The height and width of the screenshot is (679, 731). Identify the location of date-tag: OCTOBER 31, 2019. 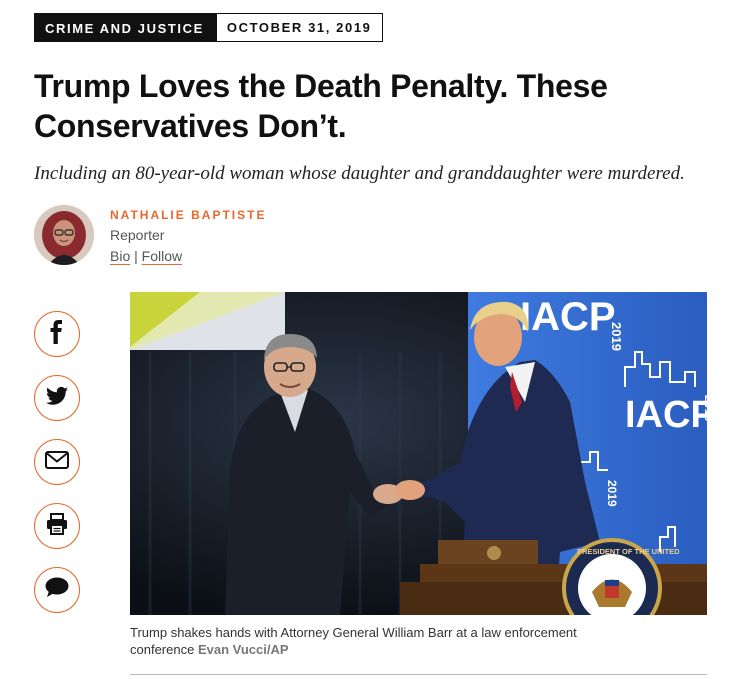
(299, 27).